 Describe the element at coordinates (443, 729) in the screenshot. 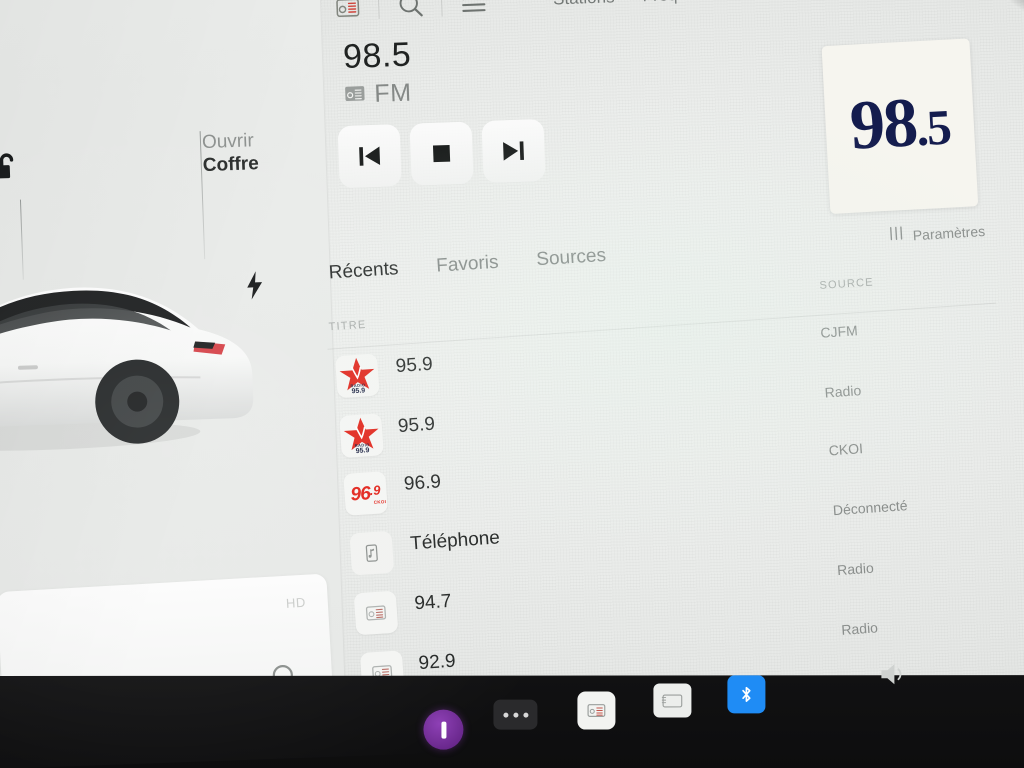

I see `media-app-icon` at that location.